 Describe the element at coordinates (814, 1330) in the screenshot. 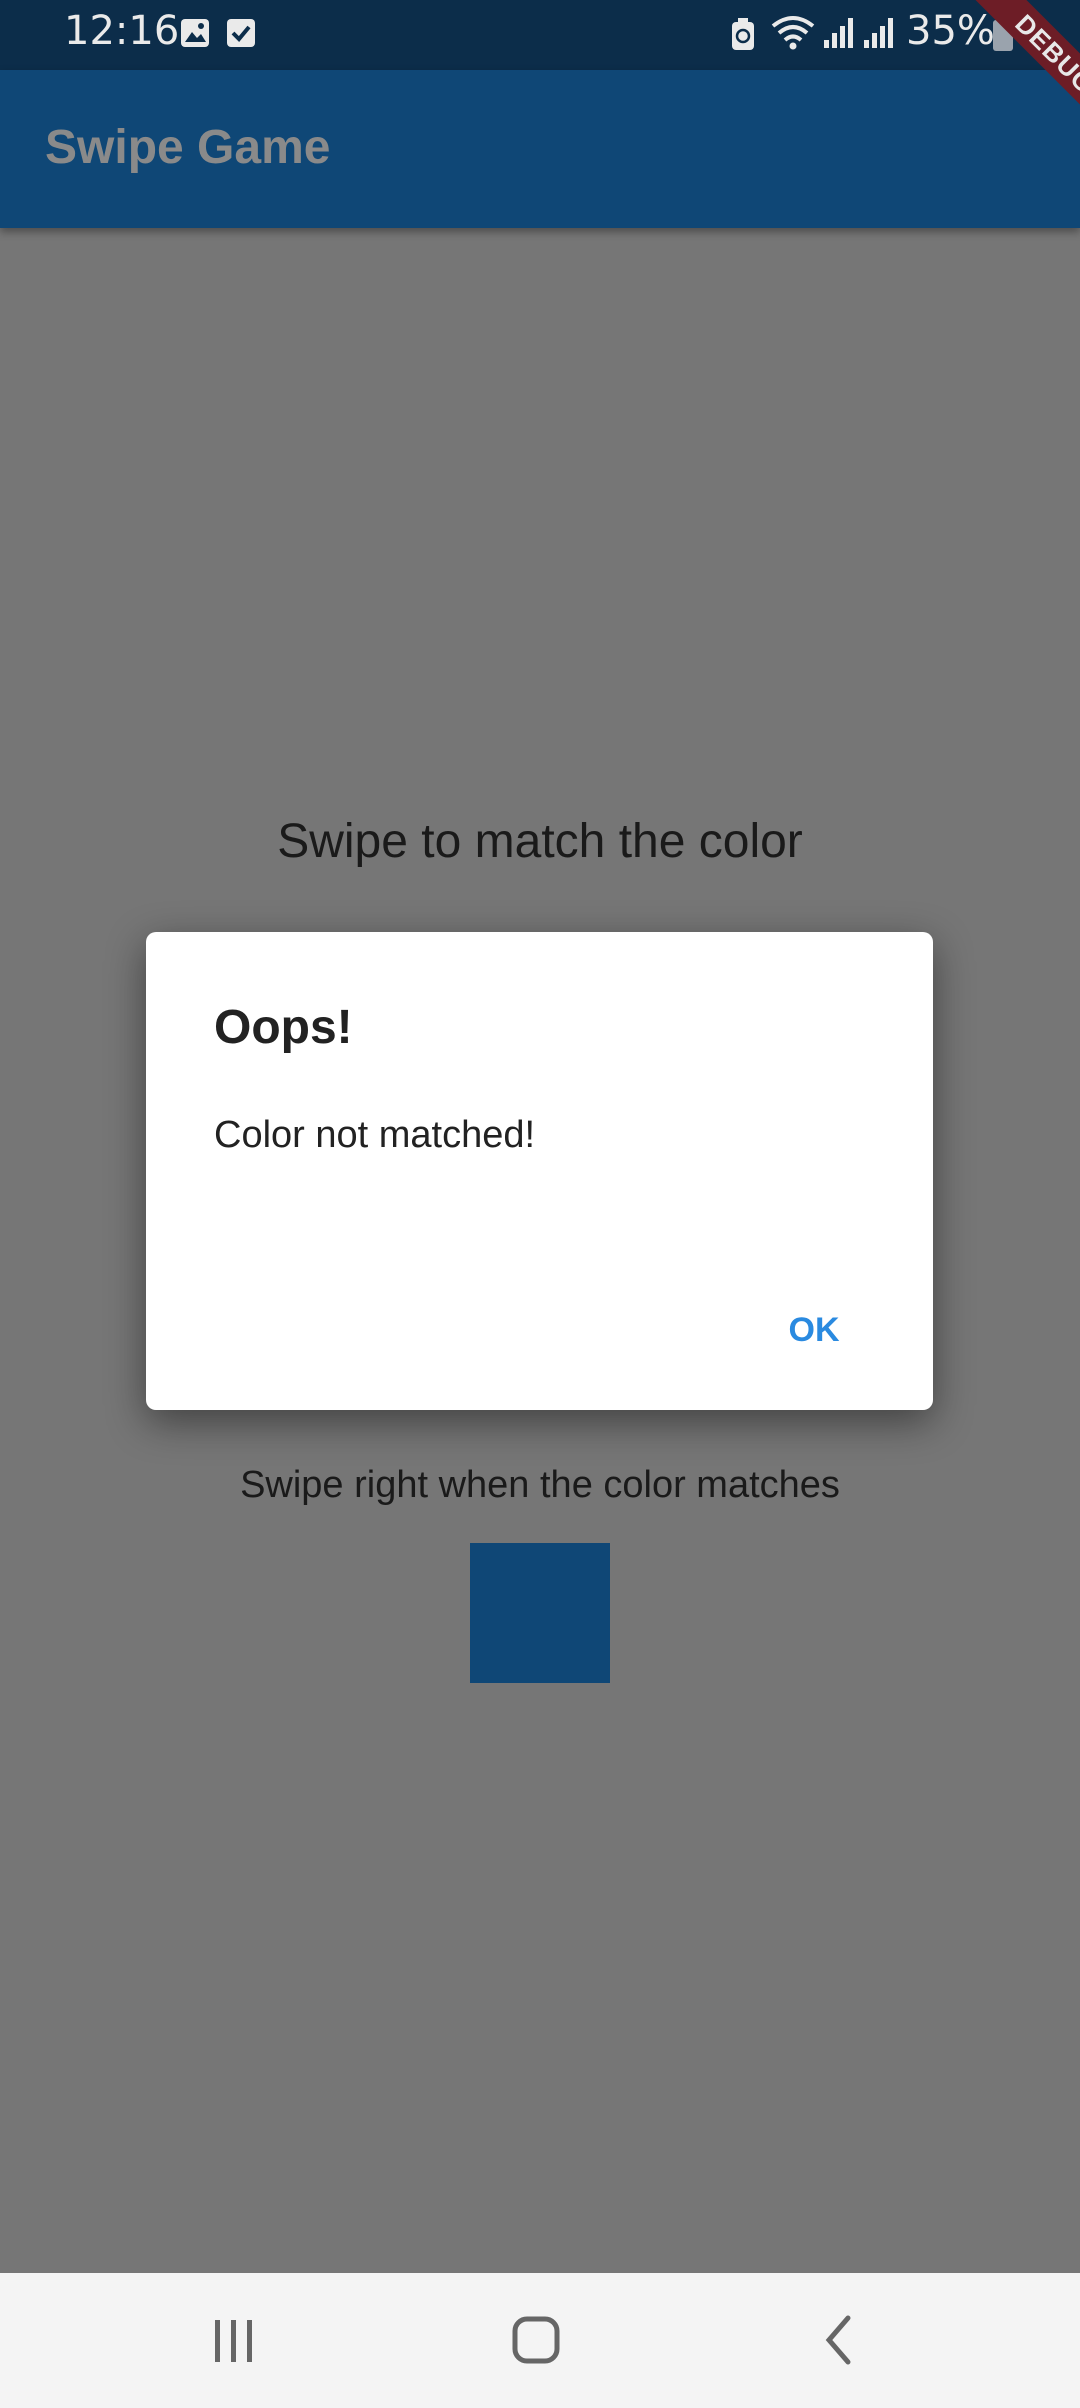

I see `ok-button: OK` at that location.